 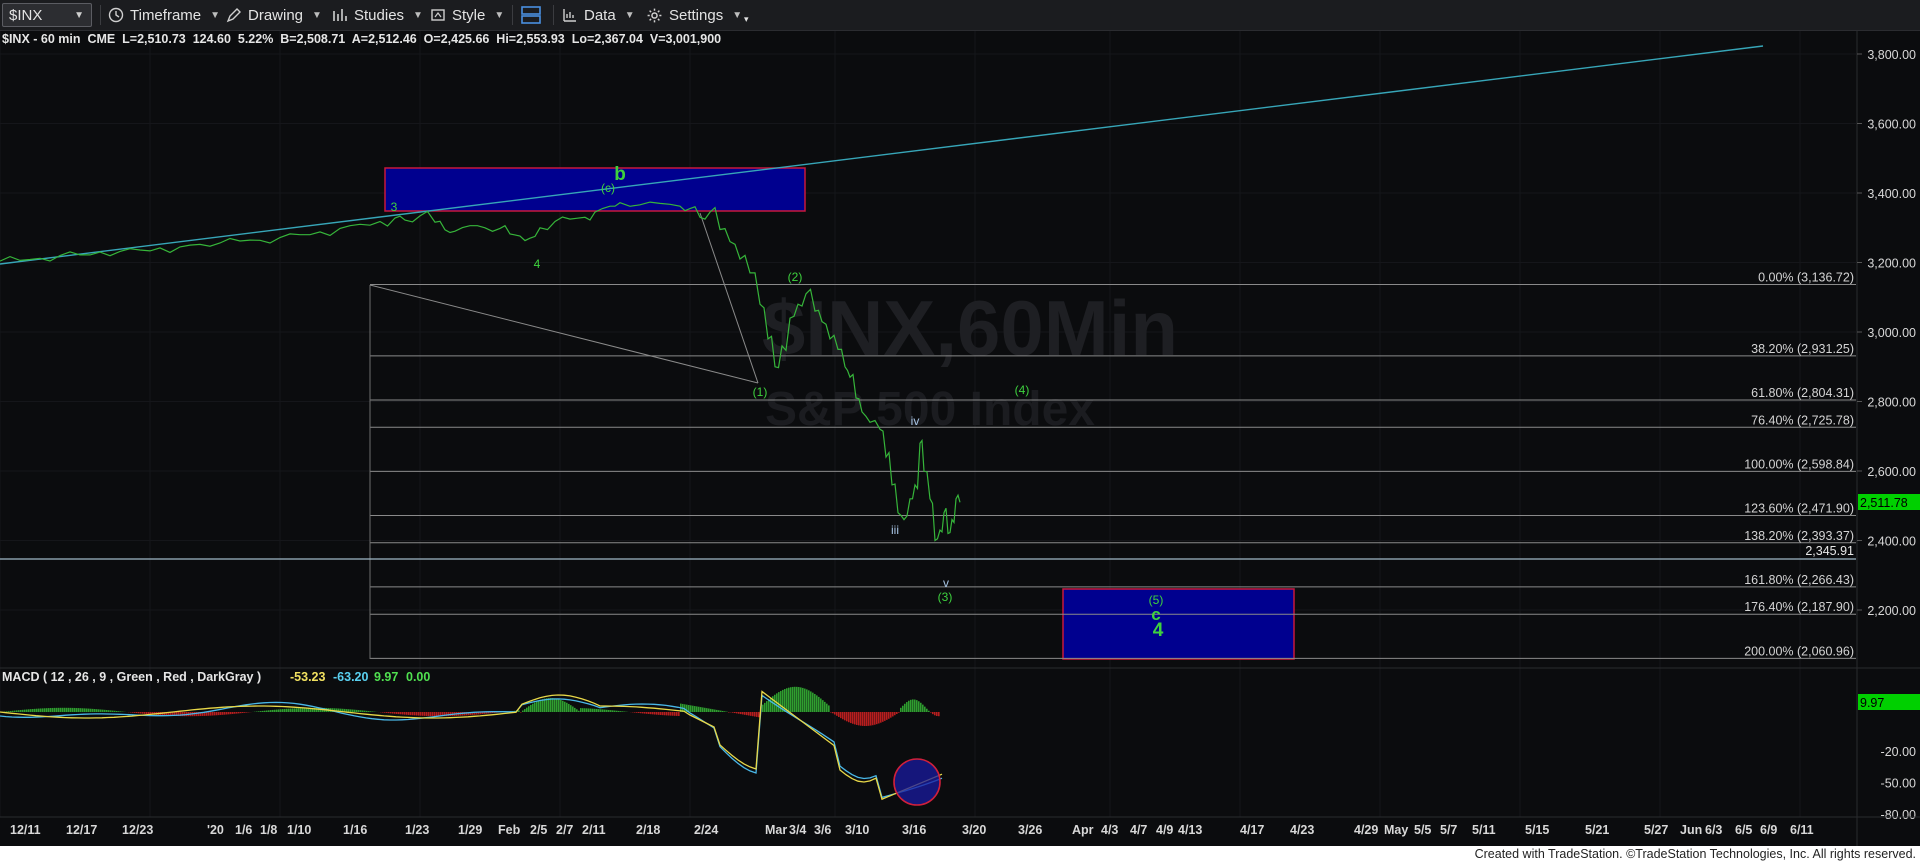 I want to click on price-axis-label: 3,000.00, so click(x=1891, y=333).